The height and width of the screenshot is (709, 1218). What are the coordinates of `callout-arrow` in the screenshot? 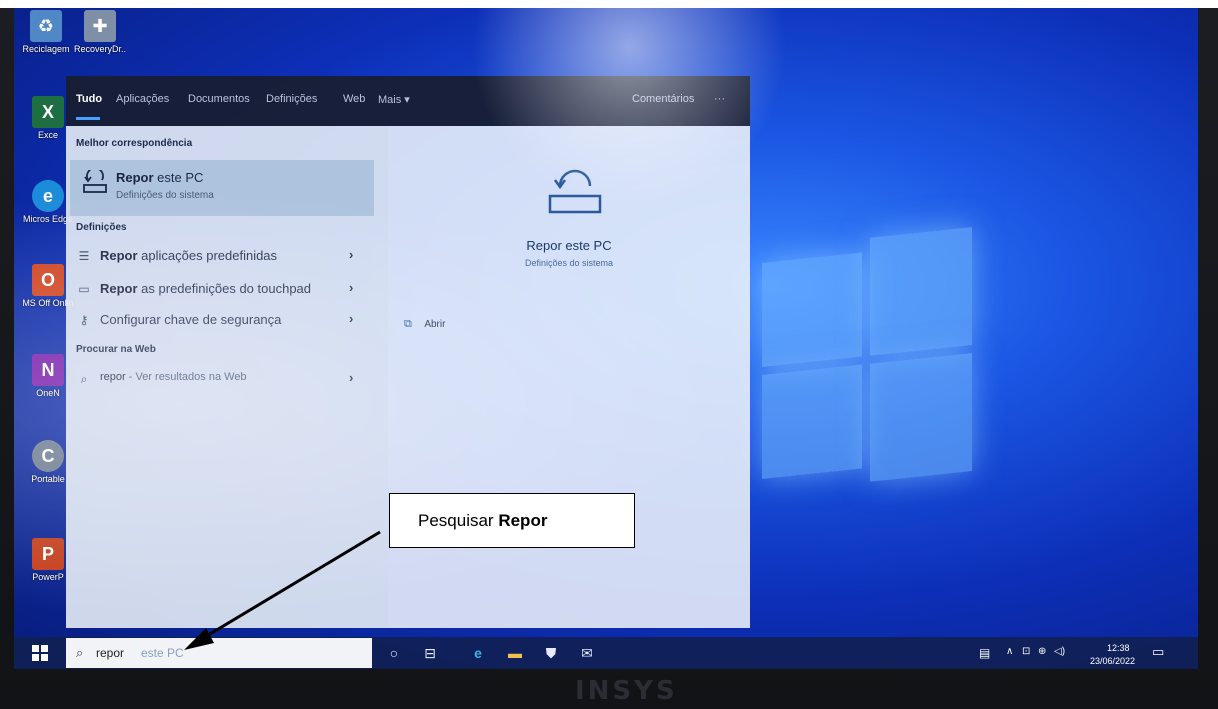 It's located at (282, 590).